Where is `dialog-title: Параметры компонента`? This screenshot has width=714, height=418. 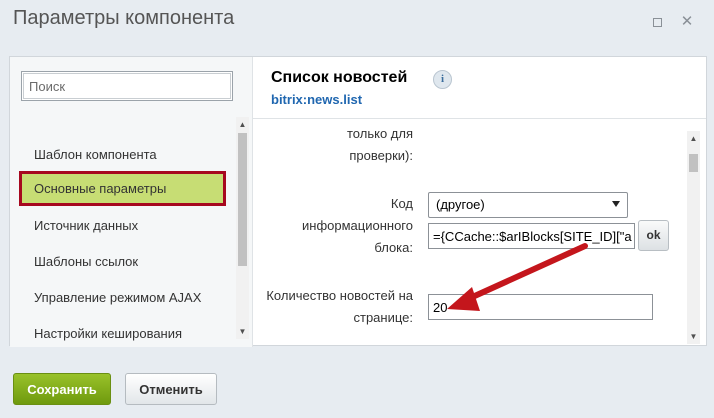
dialog-title: Параметры компонента is located at coordinates (124, 18).